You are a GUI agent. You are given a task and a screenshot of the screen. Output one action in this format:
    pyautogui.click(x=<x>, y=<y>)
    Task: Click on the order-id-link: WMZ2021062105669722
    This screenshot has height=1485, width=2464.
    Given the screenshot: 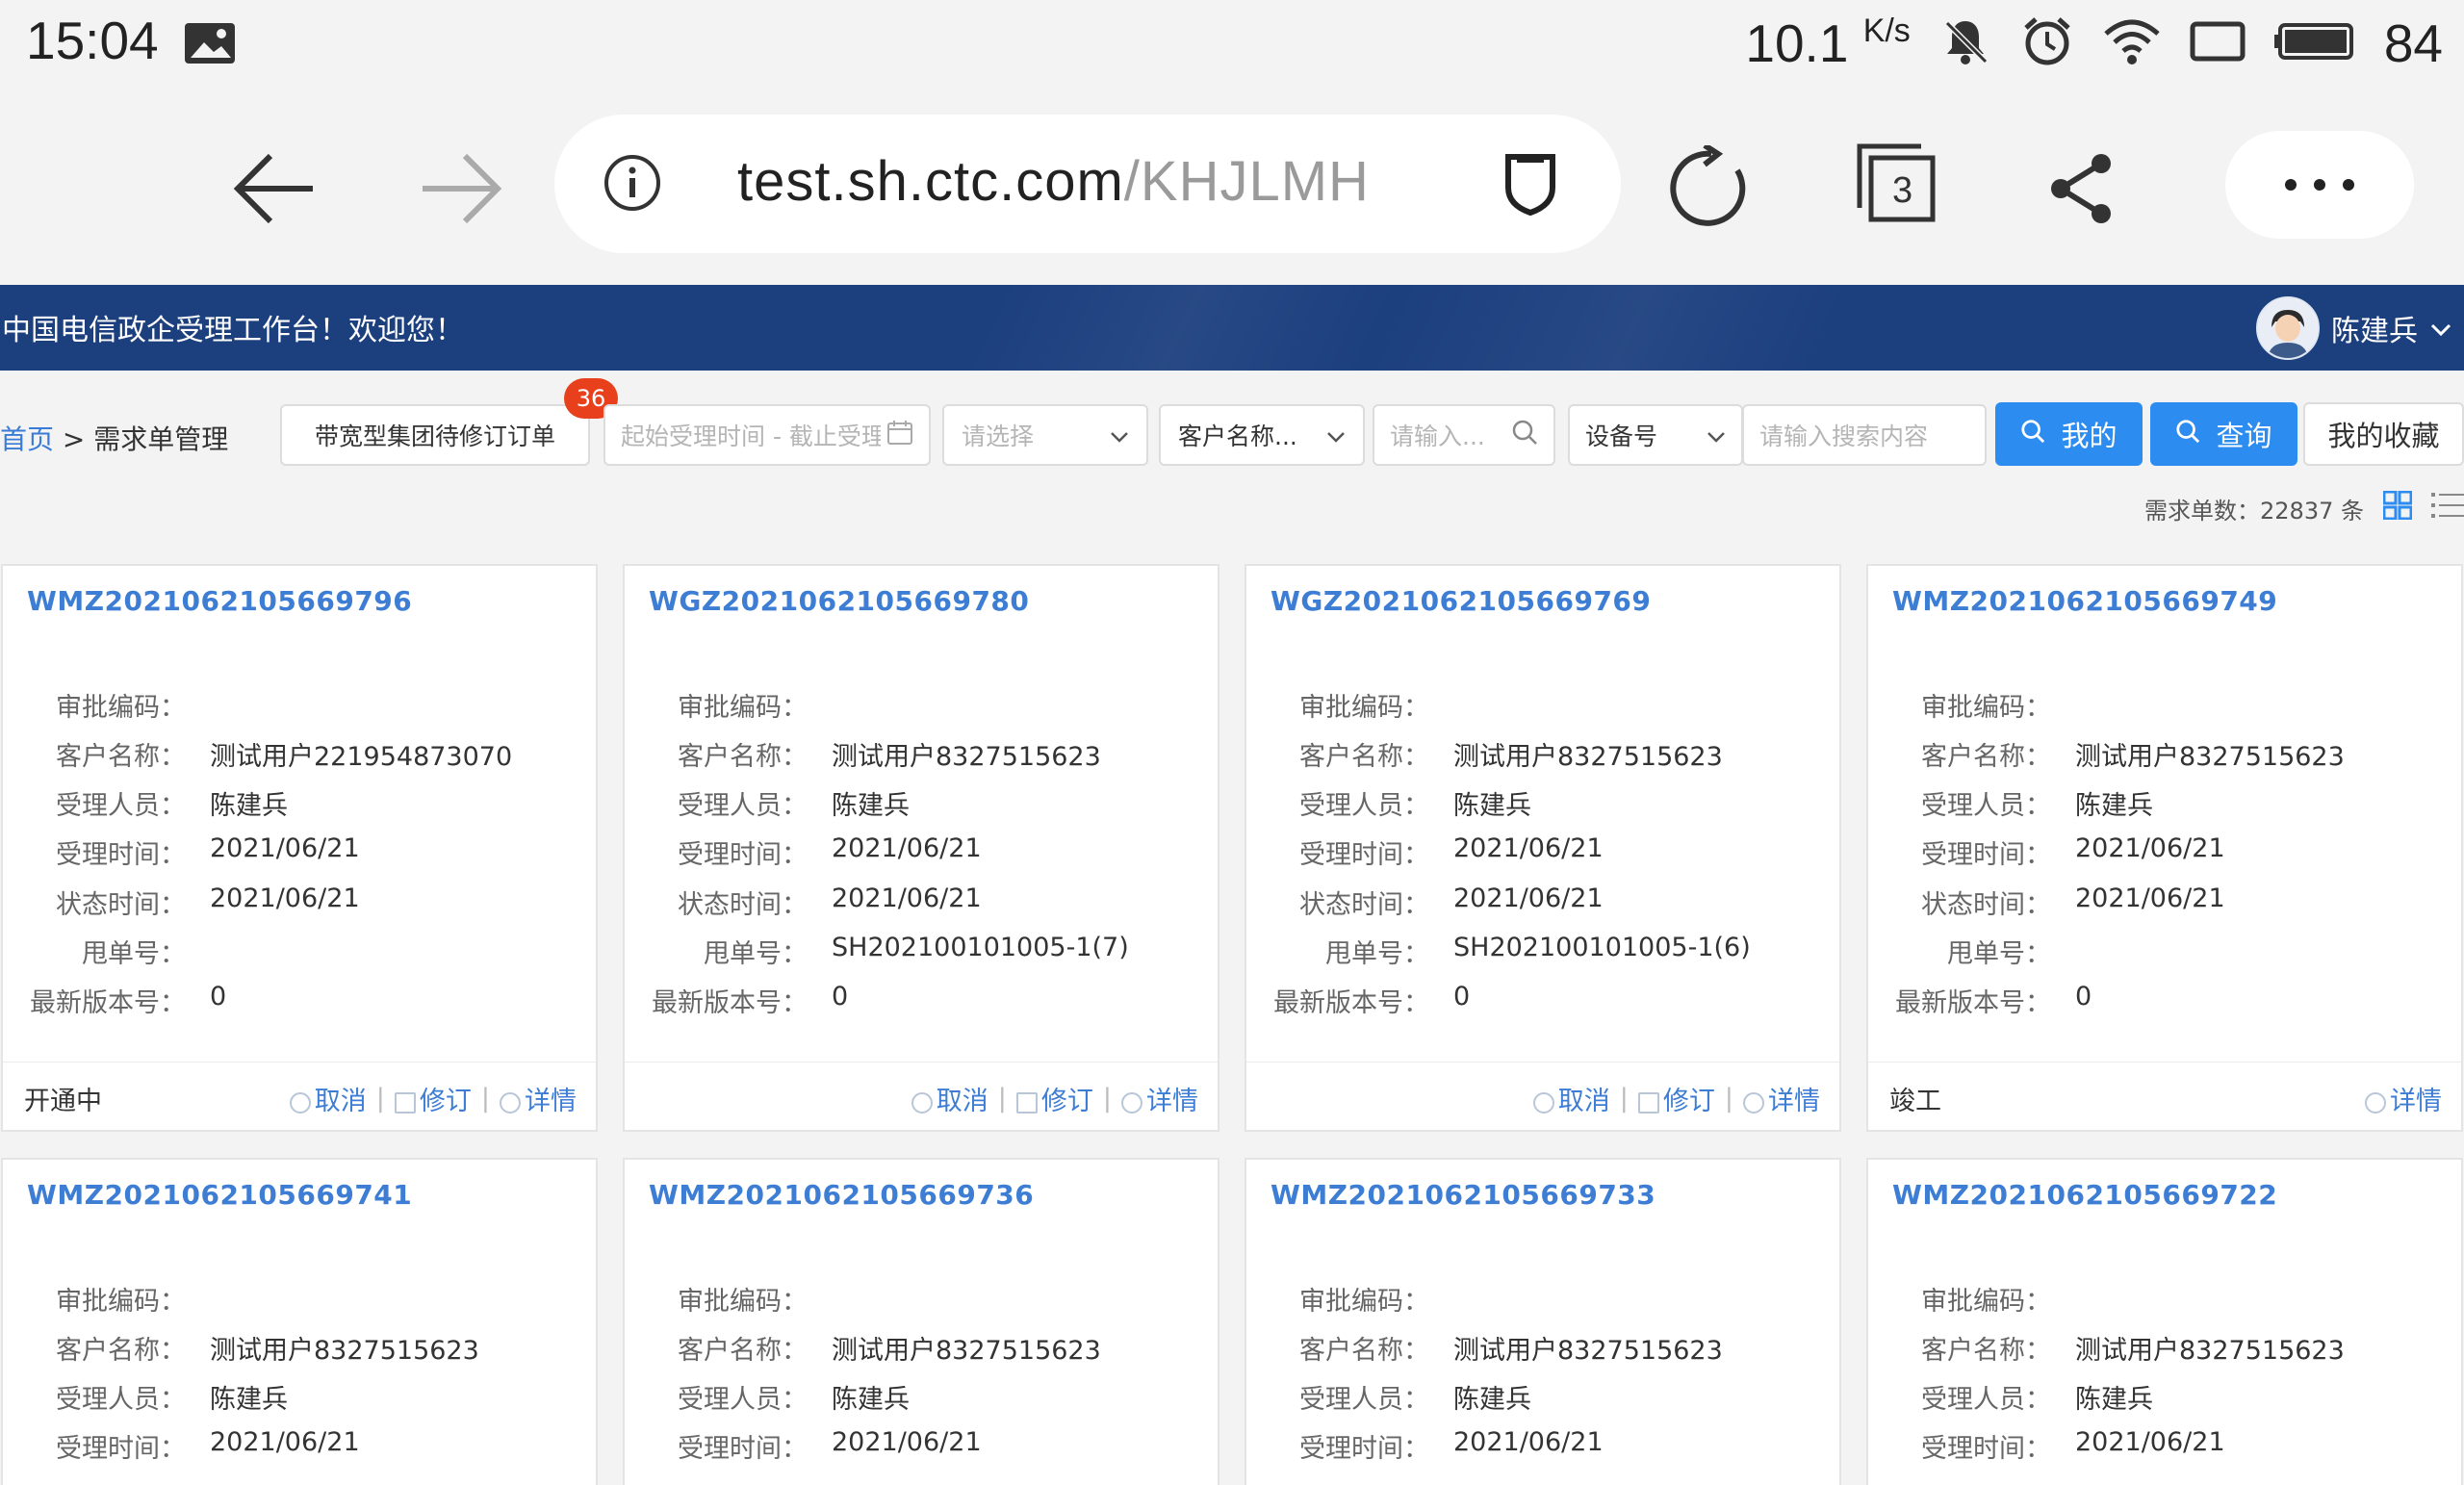 What is the action you would take?
    pyautogui.click(x=2084, y=1195)
    